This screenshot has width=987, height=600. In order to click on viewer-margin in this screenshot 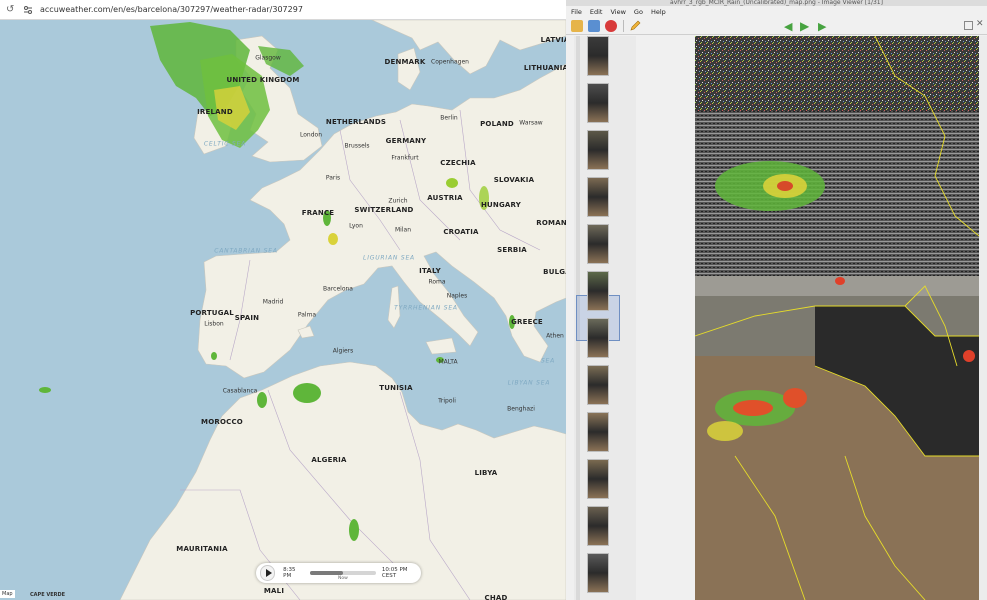, I will do `click(983, 318)`.